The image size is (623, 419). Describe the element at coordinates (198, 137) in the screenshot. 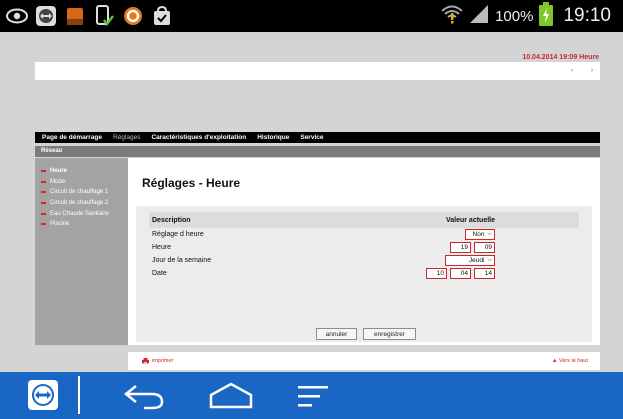

I see `nav-item-operating-characteristics: Caractéristiques d'exploitation` at that location.